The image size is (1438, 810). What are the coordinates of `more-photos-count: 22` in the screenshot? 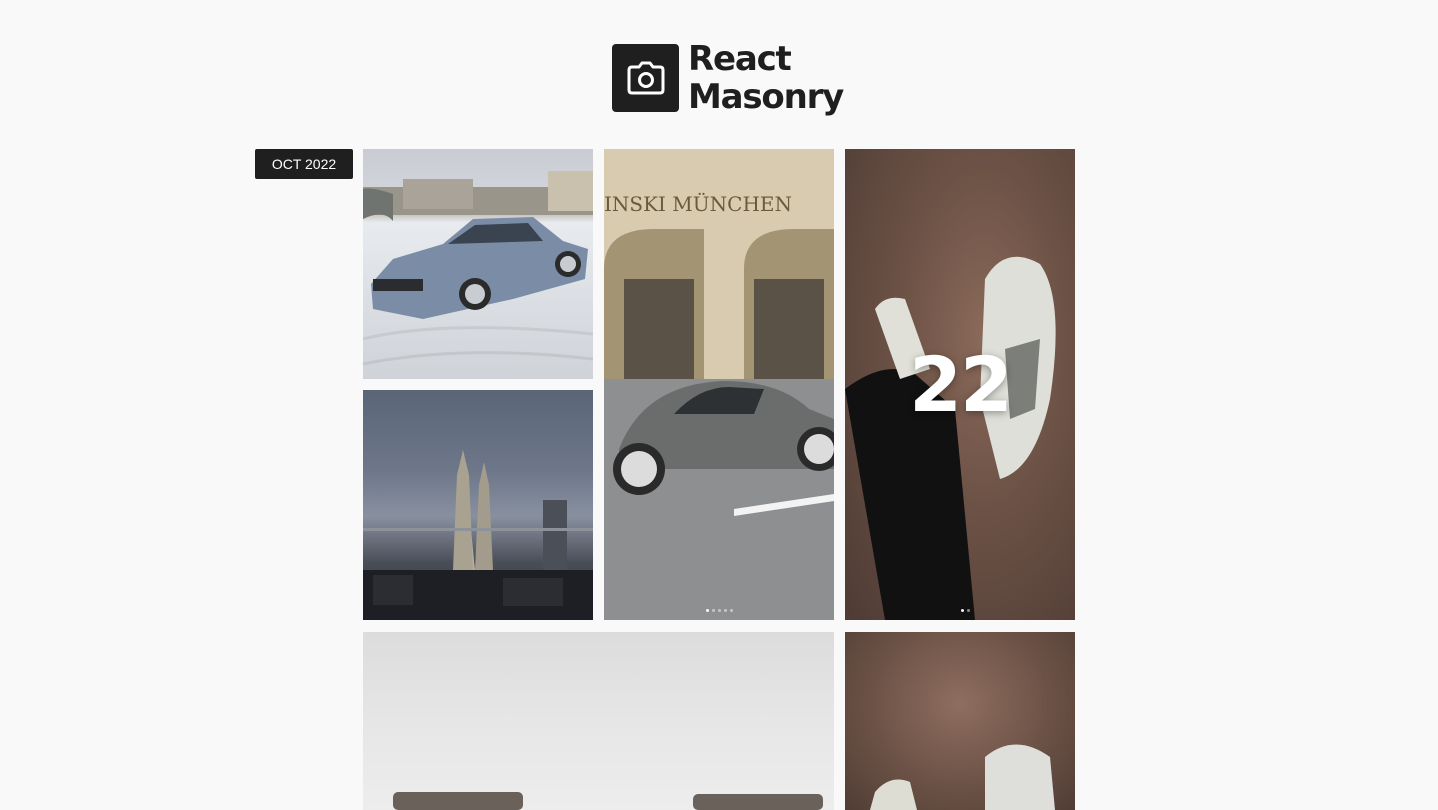 It's located at (961, 384).